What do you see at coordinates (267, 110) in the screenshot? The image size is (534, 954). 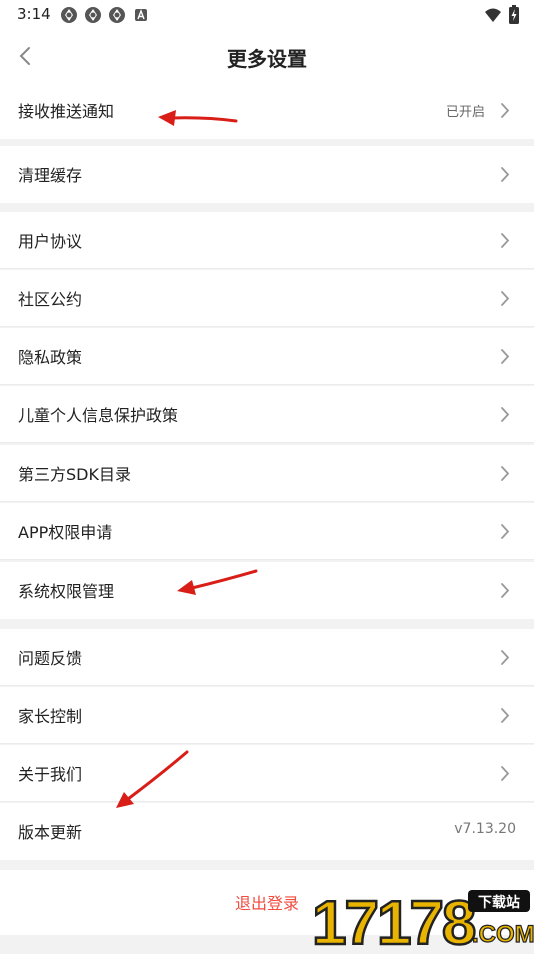 I see `settings-row-push: 接收推送通知 已开启` at bounding box center [267, 110].